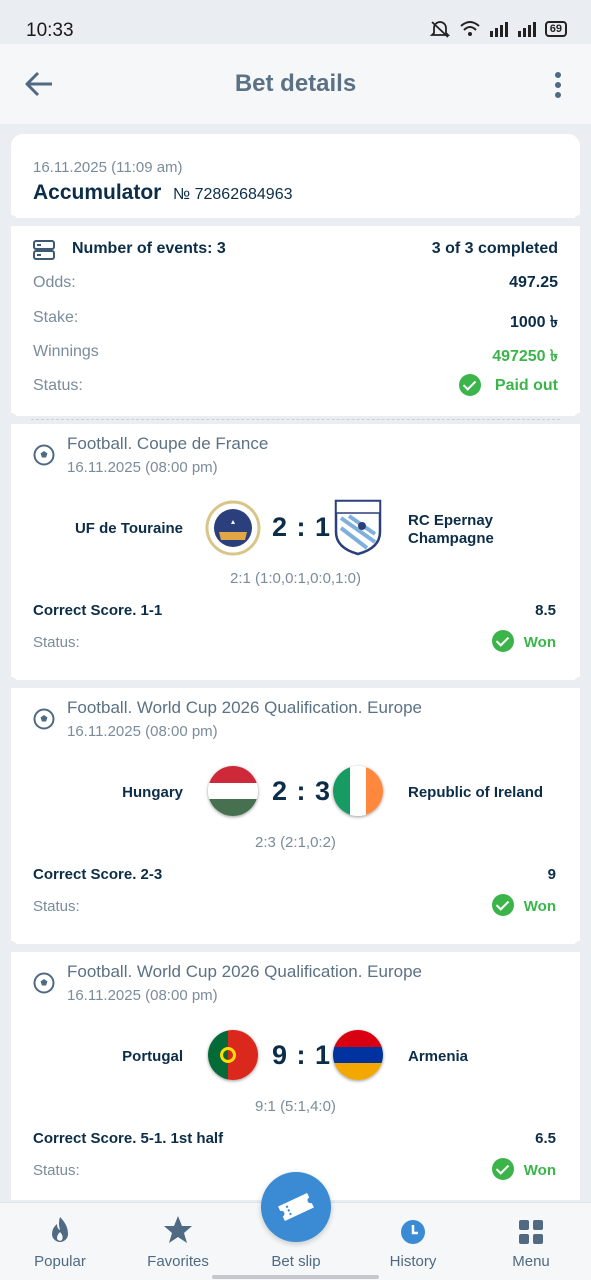 The image size is (591, 1280). I want to click on app-bar: Bet details, so click(295, 84).